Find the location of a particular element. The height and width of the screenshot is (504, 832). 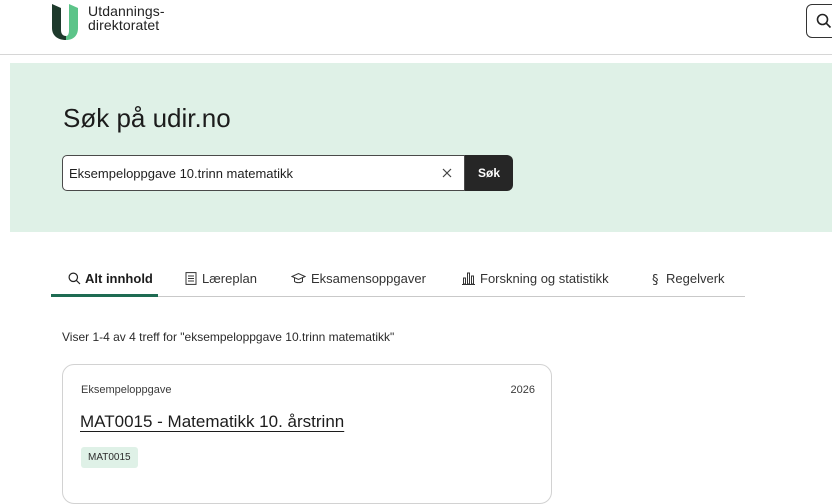

graduation-cap-icon is located at coordinates (298, 278).